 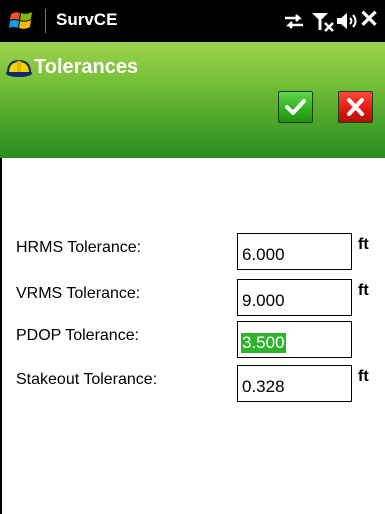 I want to click on vrms-tolerance-value: 9.000, so click(x=263, y=300).